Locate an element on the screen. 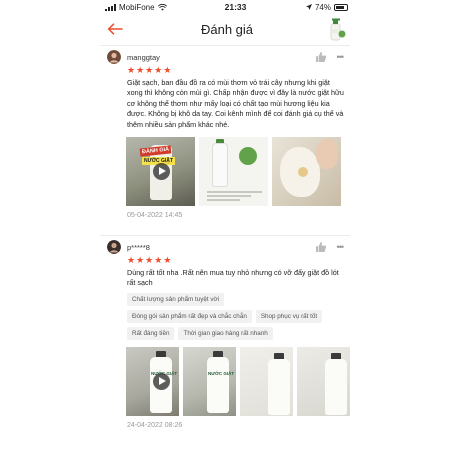 This screenshot has width=450, height=450. signal-icon is located at coordinates (110, 7).